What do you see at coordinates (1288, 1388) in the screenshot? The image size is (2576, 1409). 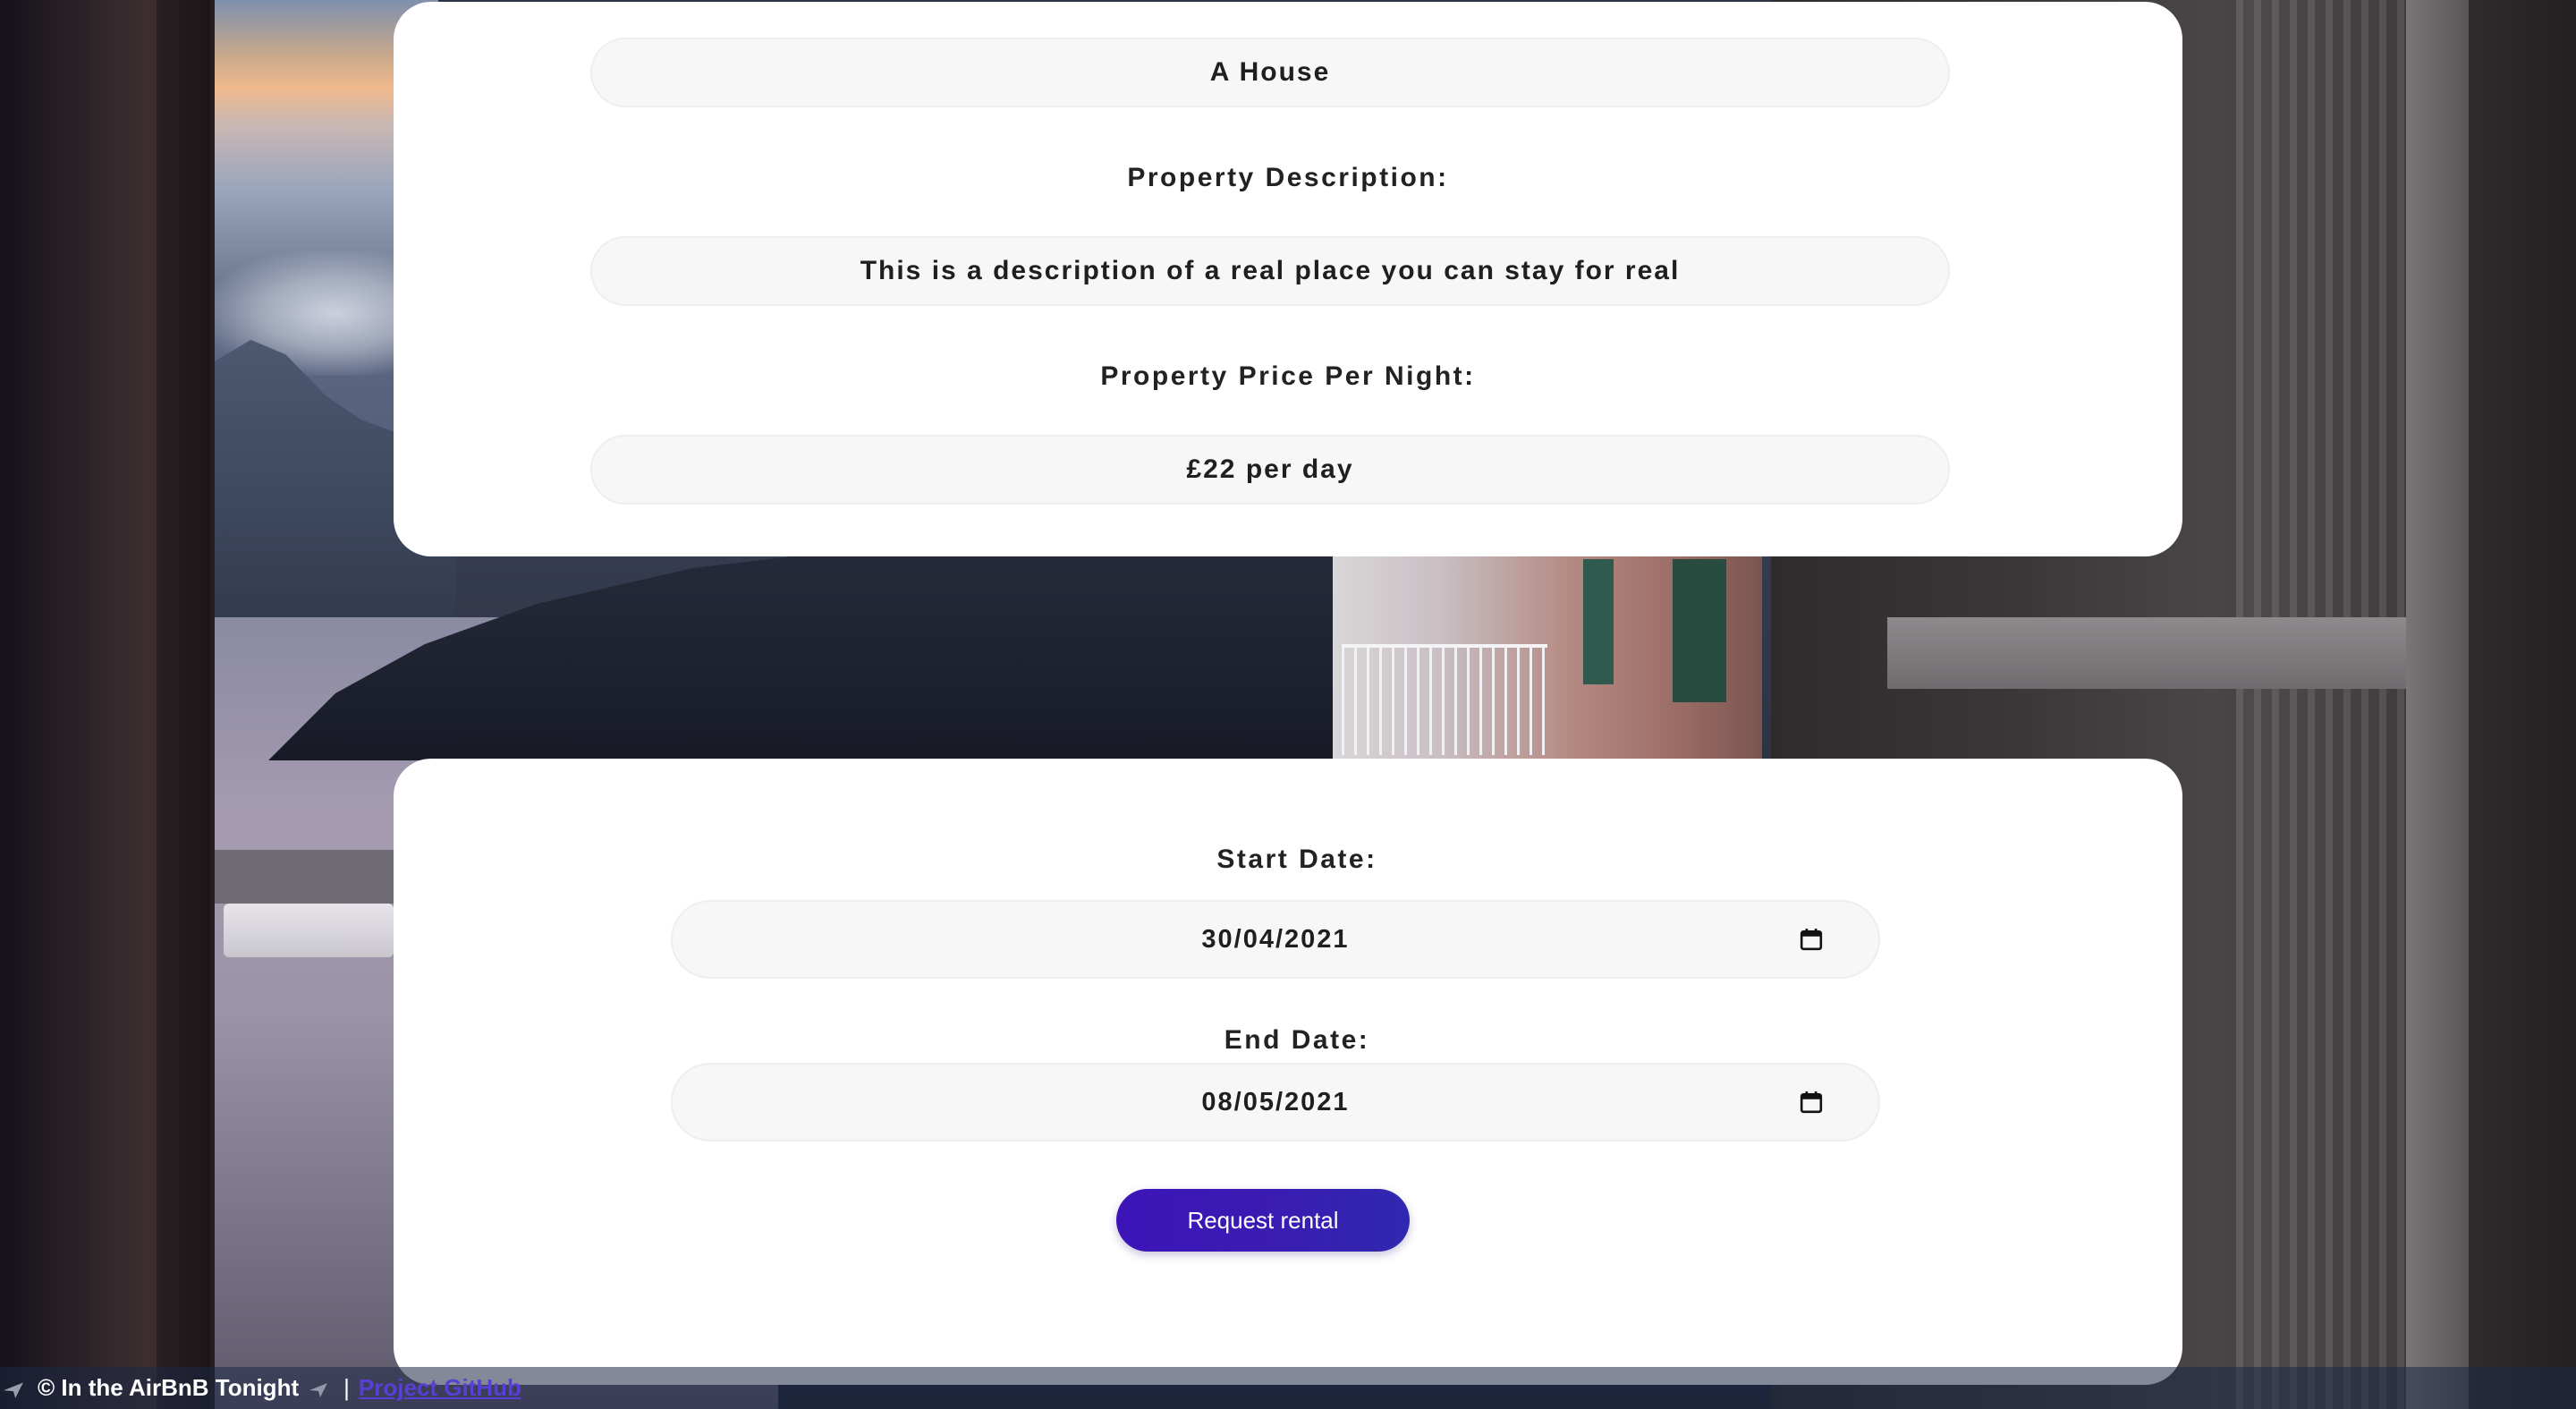 I see `footer: © In the AirBnB Tonight | Project GitHub` at bounding box center [1288, 1388].